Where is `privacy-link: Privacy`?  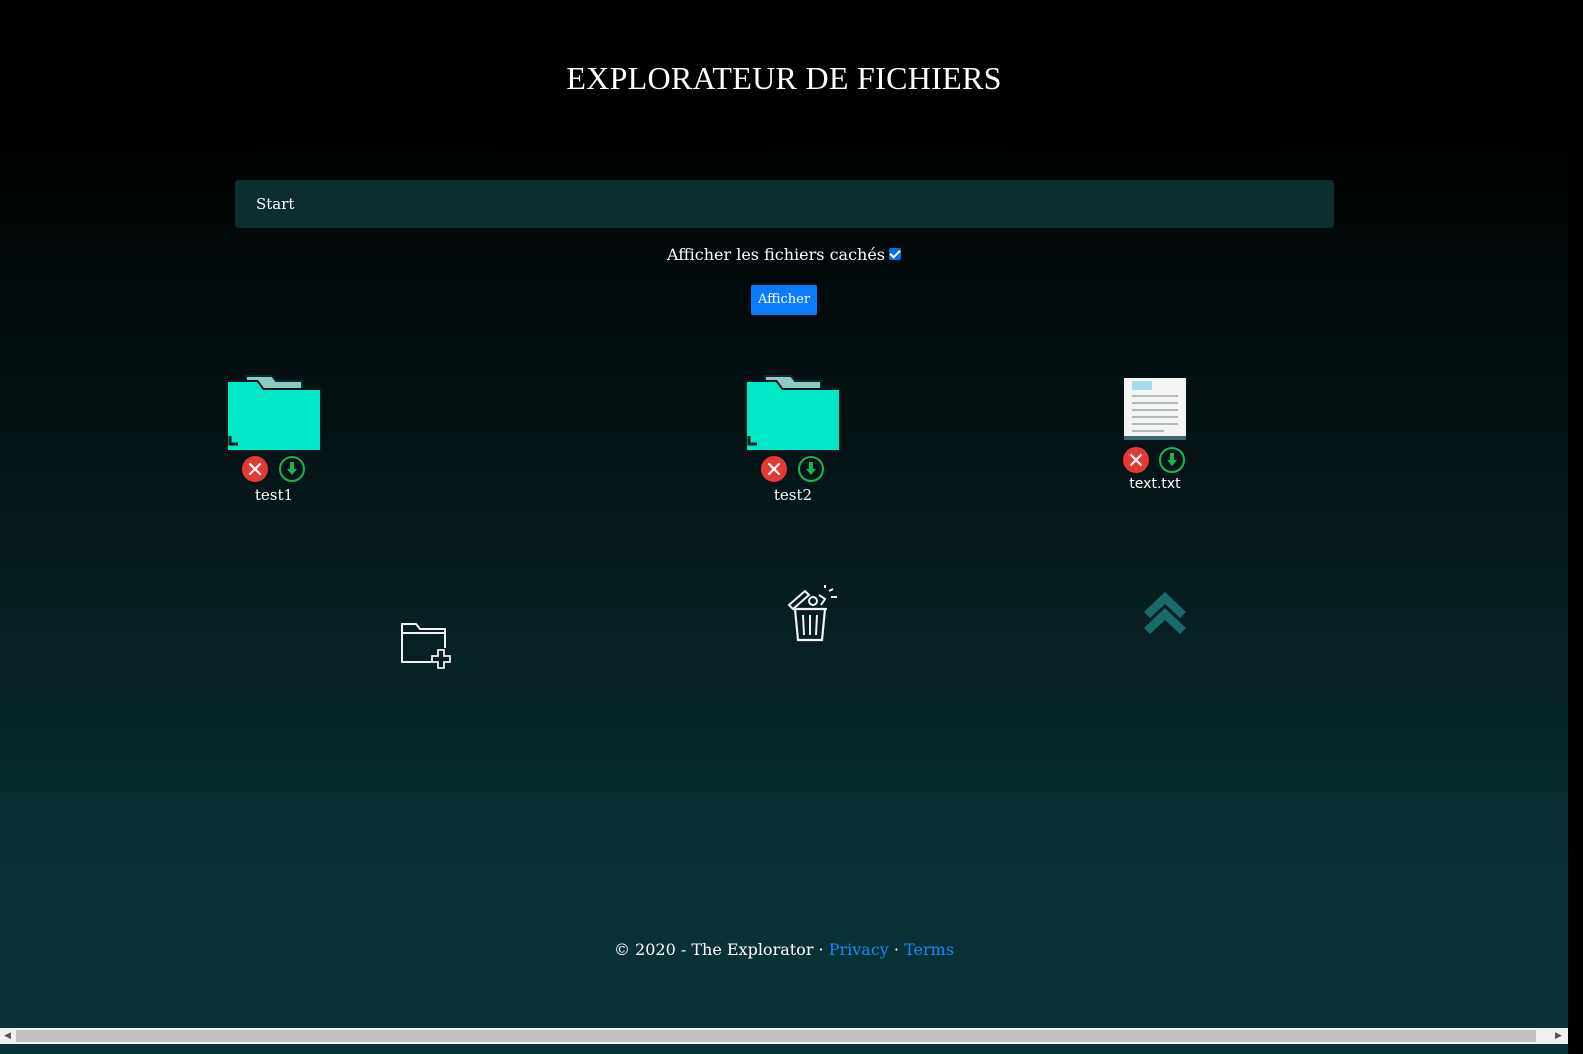
privacy-link: Privacy is located at coordinates (859, 949).